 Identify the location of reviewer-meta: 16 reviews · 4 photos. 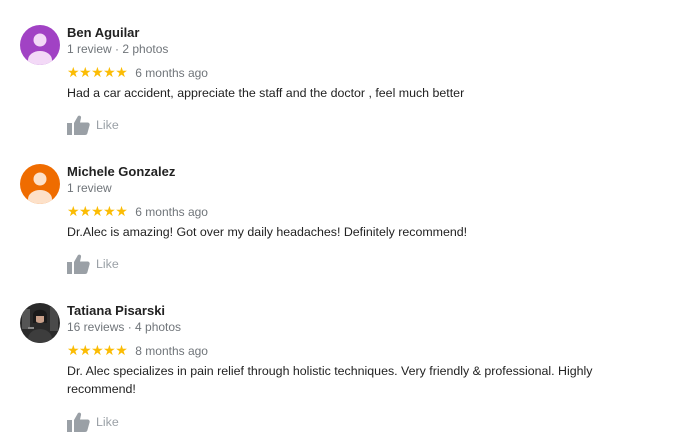
(124, 327).